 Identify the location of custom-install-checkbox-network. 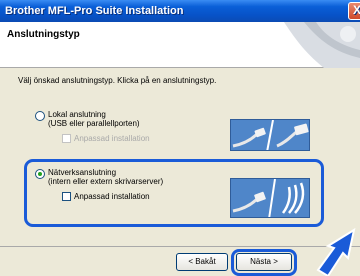
(66, 196).